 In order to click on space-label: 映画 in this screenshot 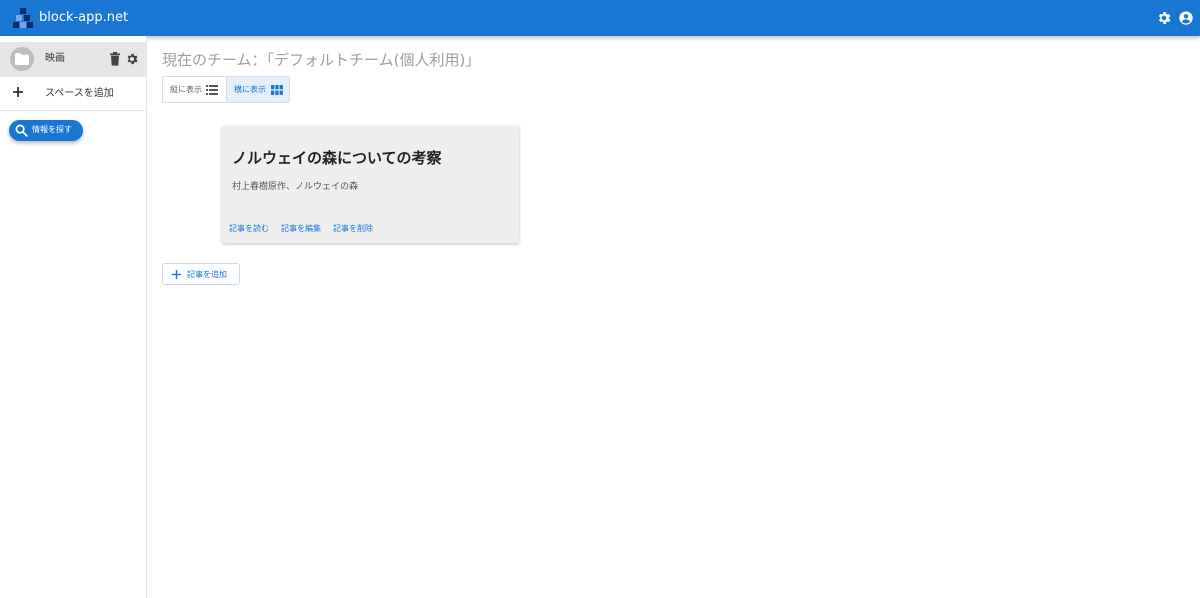, I will do `click(55, 58)`.